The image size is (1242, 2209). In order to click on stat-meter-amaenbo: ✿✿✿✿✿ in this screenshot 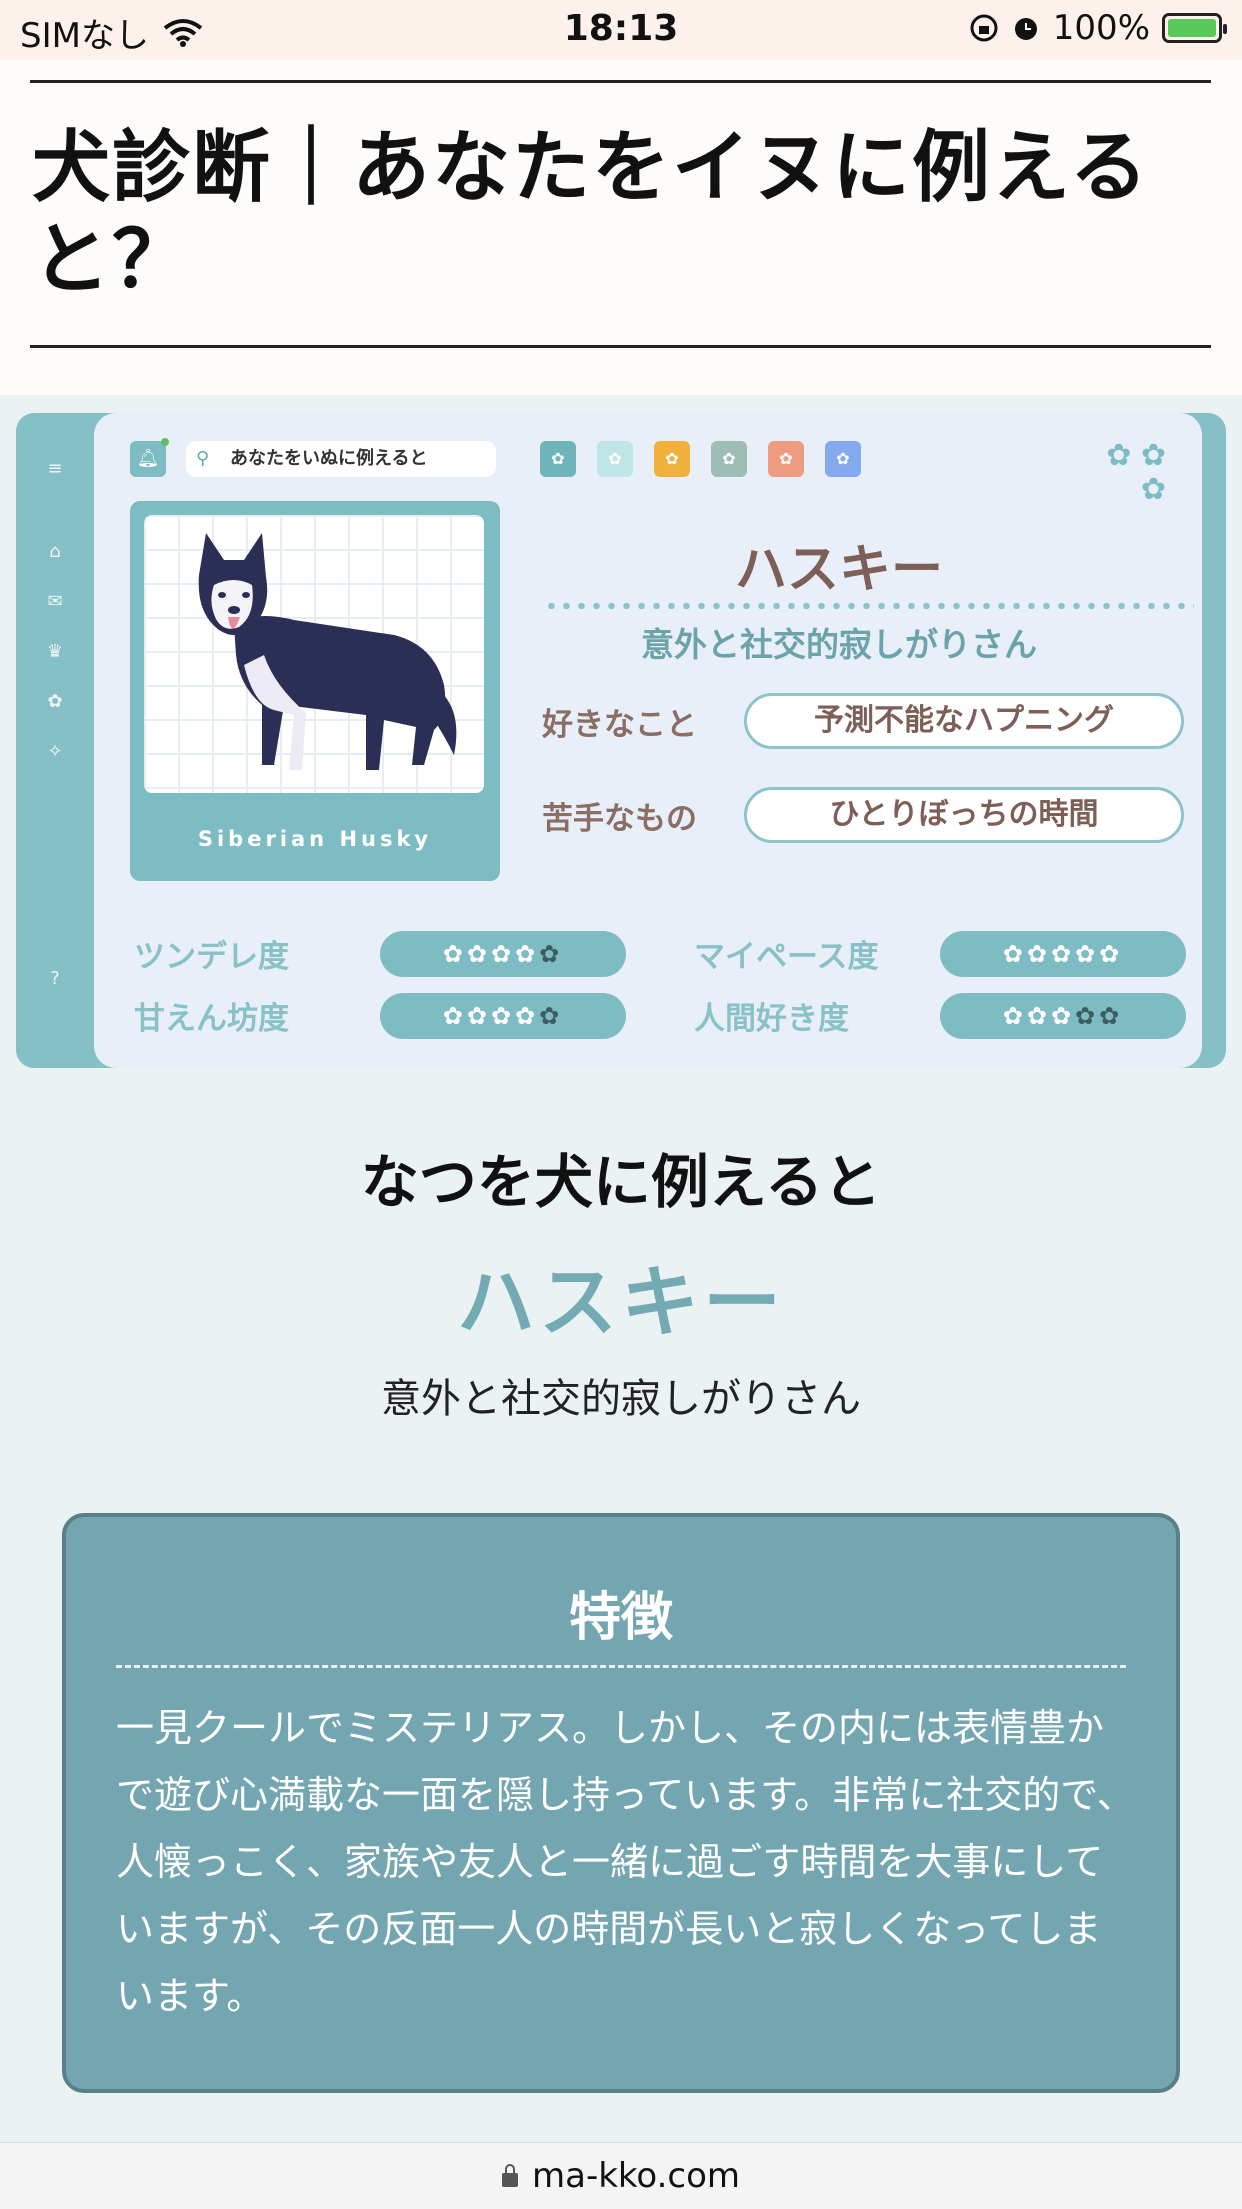, I will do `click(503, 1016)`.